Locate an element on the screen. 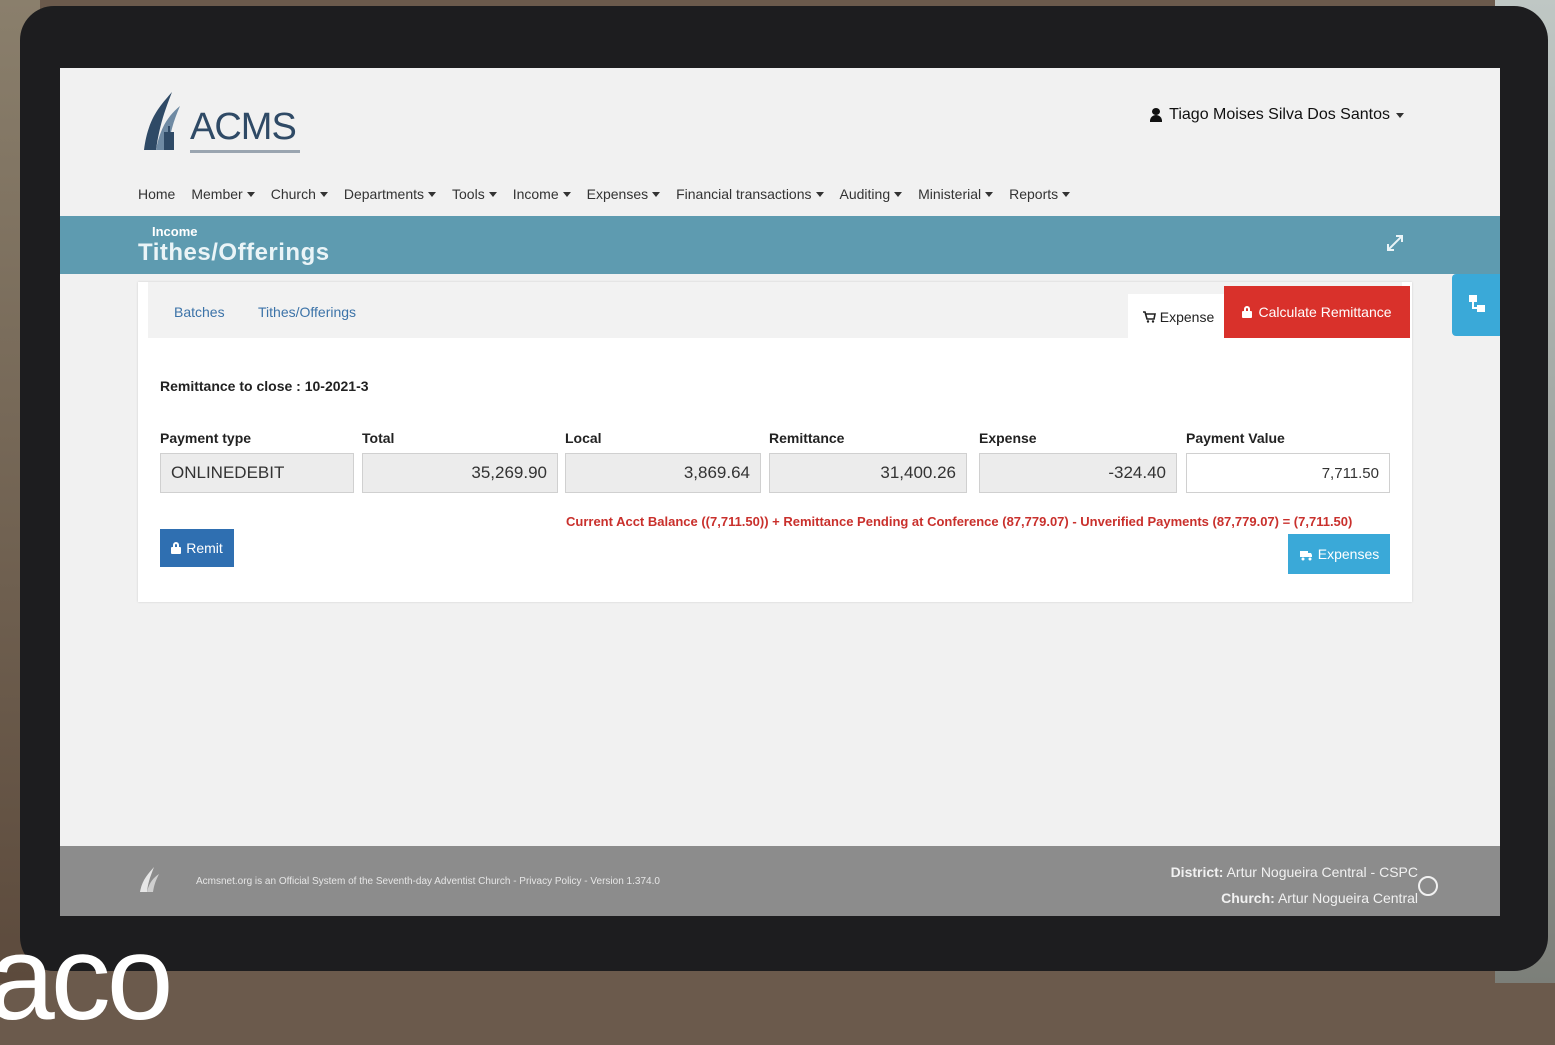 This screenshot has width=1555, height=1045. footer-district: District: Artur Nogueira Central - CSPC is located at coordinates (1294, 872).